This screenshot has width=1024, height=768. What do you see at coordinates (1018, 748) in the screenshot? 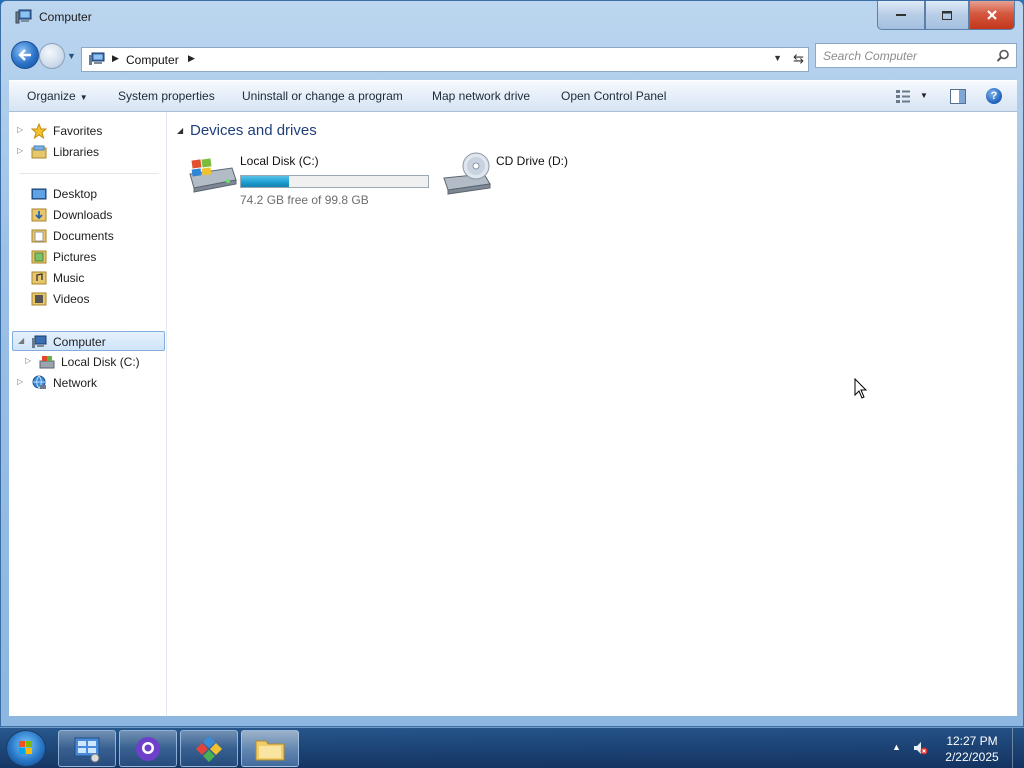
I see `show-desktop-button` at bounding box center [1018, 748].